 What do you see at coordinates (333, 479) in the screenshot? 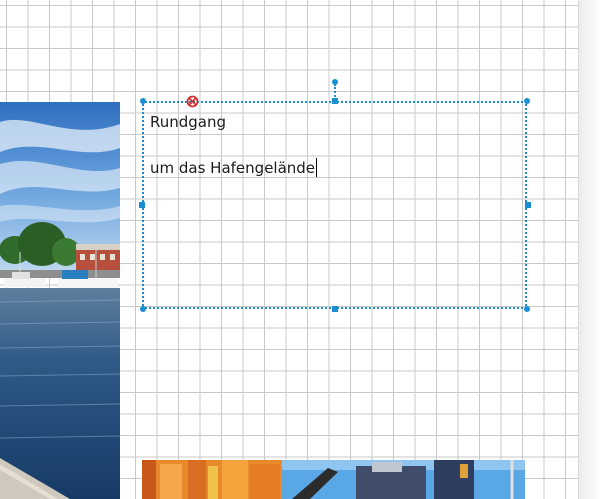
I see `boat-photo` at bounding box center [333, 479].